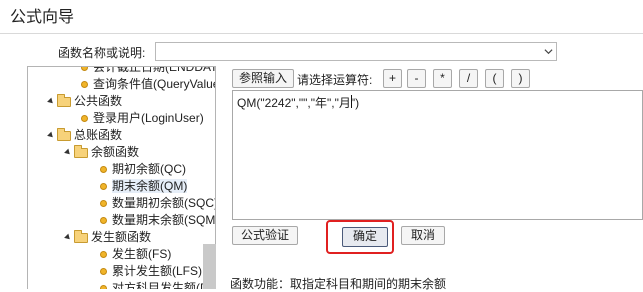 The height and width of the screenshot is (292, 643). I want to click on tree-item: 查询条件值(QueryValue), so click(148, 84).